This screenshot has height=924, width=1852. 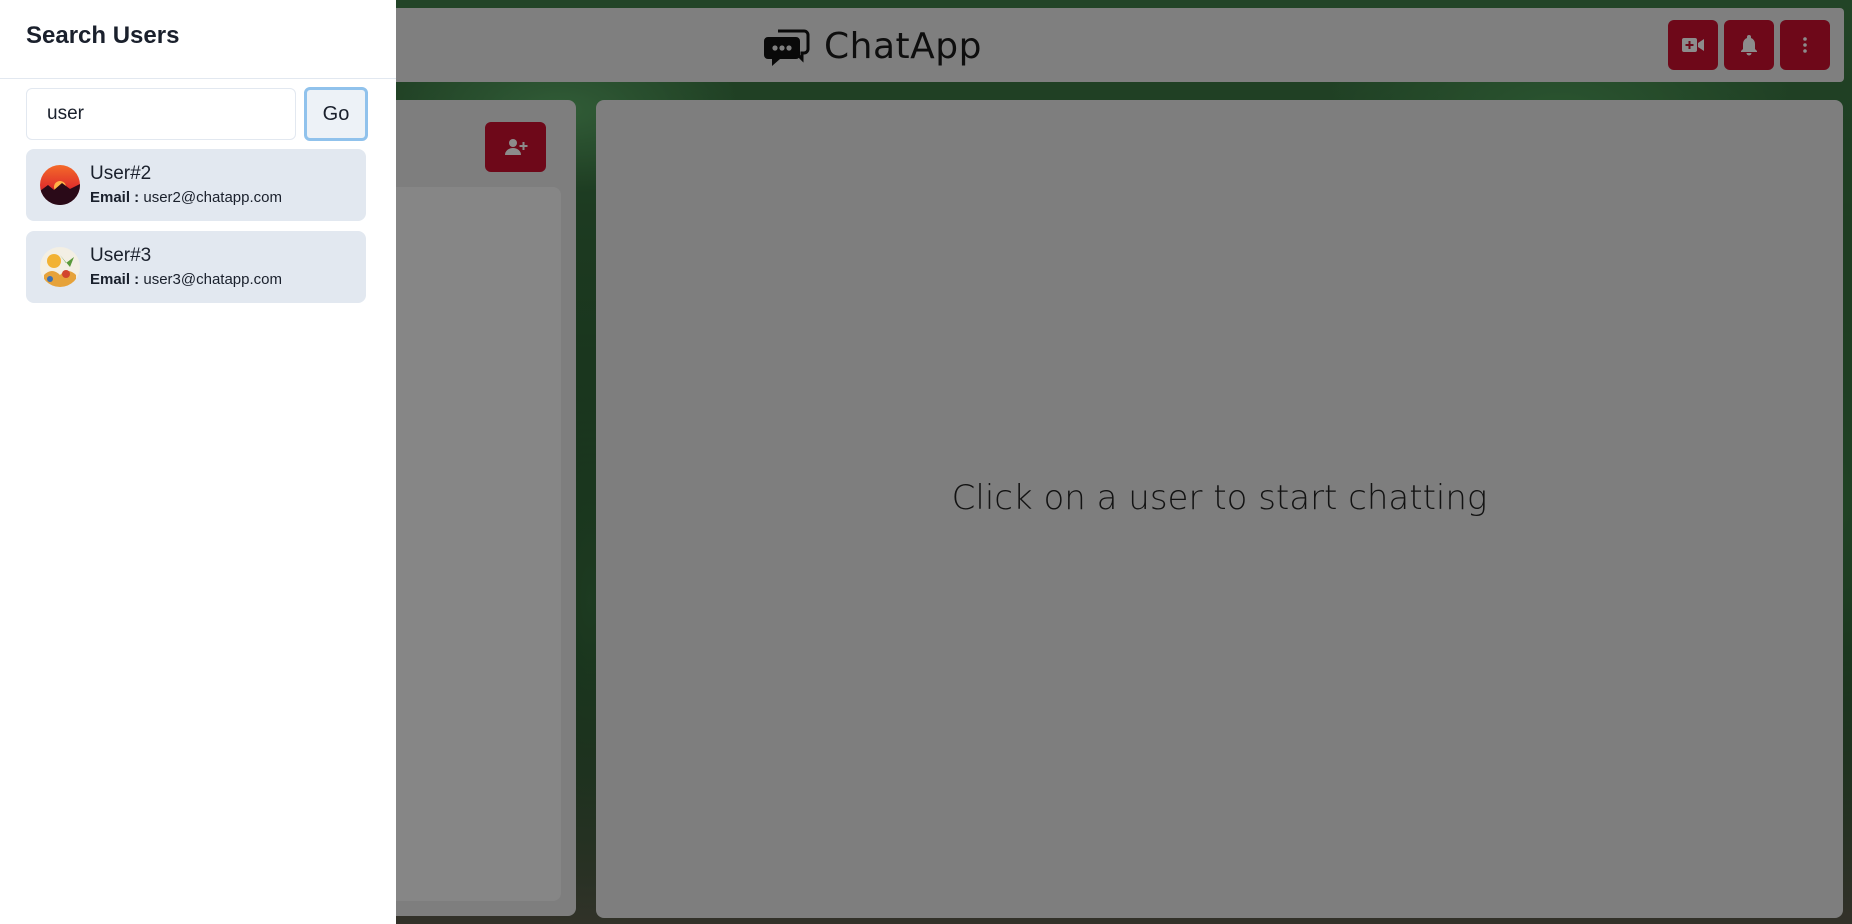 I want to click on search-row: Go, so click(x=197, y=114).